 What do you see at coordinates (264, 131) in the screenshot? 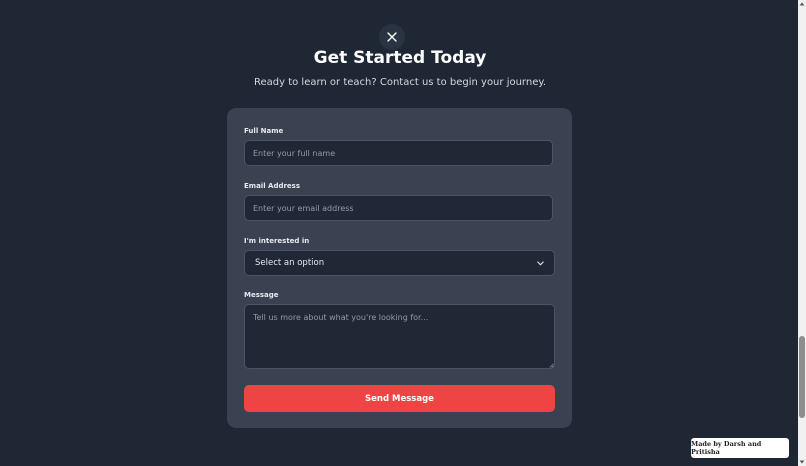
I see `full-name-label: Full Name` at bounding box center [264, 131].